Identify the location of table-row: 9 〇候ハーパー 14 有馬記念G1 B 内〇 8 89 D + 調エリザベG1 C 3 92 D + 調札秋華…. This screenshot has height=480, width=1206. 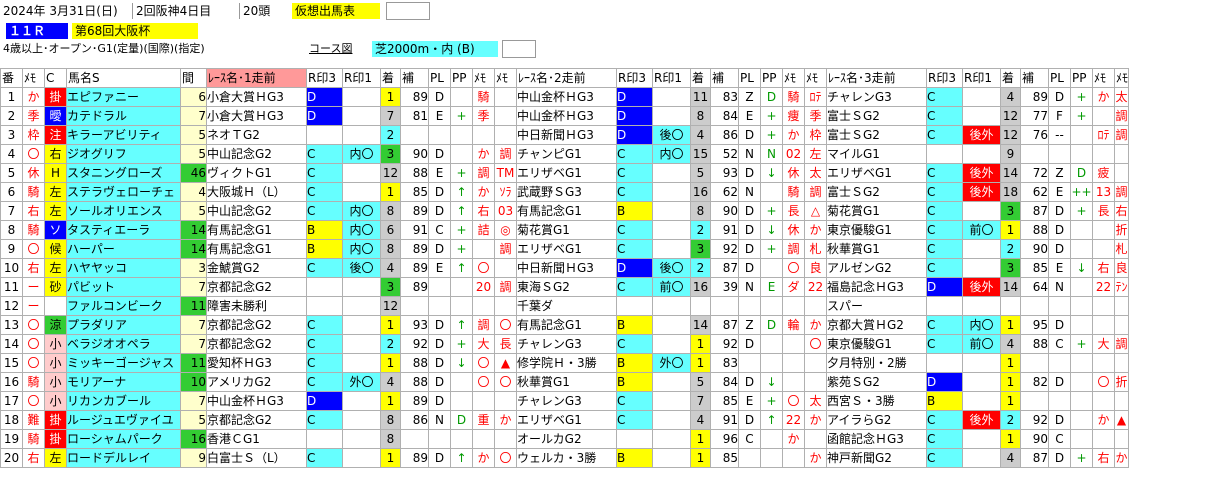
(565, 249).